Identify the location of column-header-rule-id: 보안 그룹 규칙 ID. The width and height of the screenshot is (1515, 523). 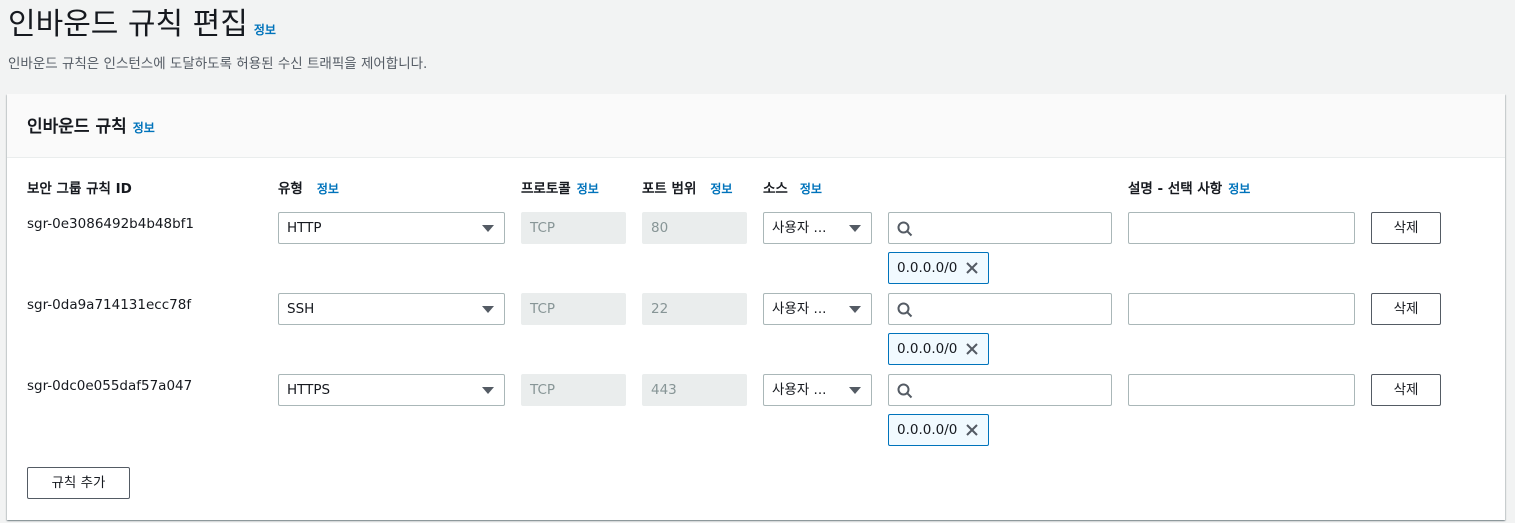
(79, 187).